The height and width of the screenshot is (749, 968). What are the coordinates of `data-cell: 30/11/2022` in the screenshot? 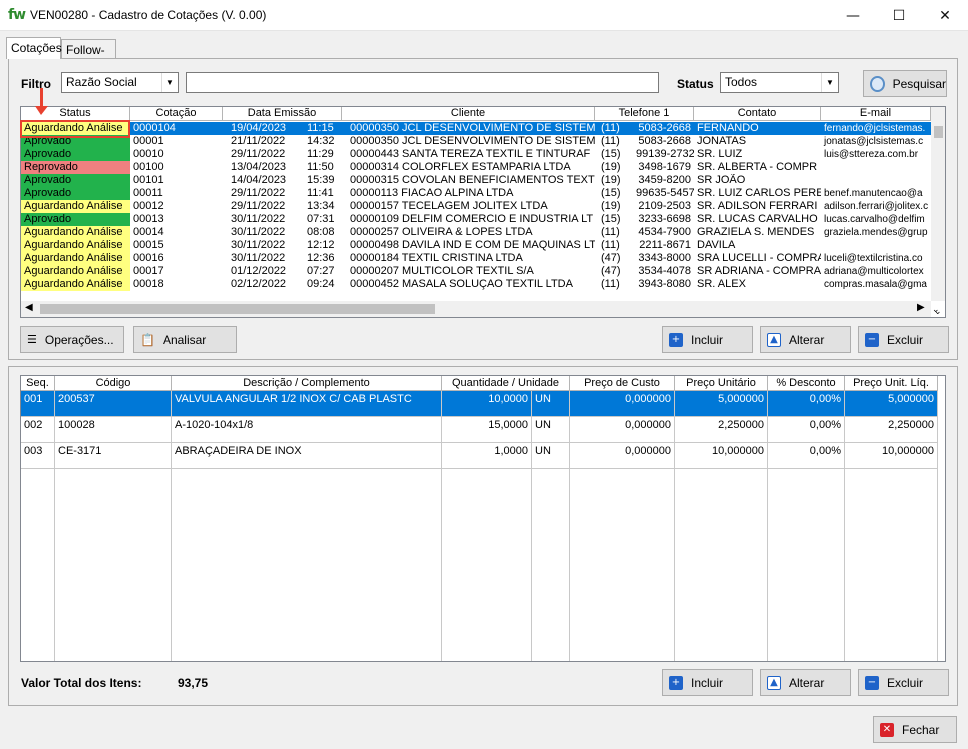 It's located at (258, 258).